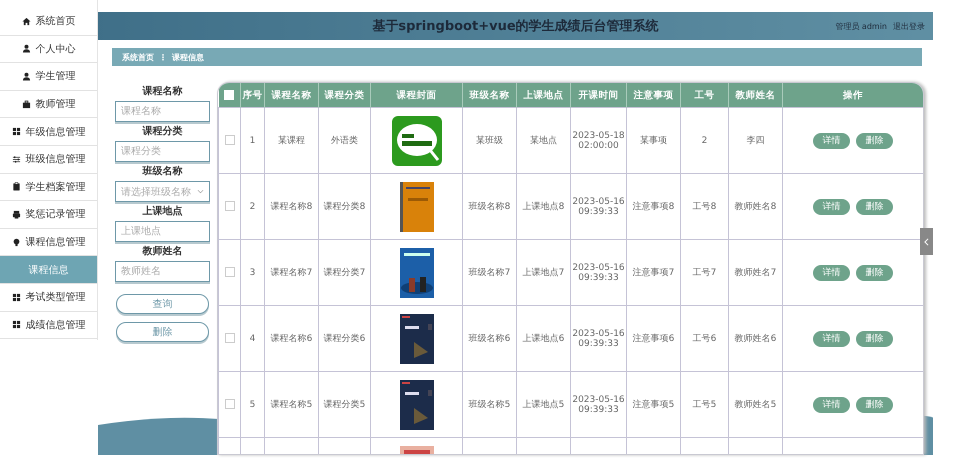 This screenshot has height=465, width=969. Describe the element at coordinates (909, 26) in the screenshot. I see `logout-link: 退出登录` at that location.